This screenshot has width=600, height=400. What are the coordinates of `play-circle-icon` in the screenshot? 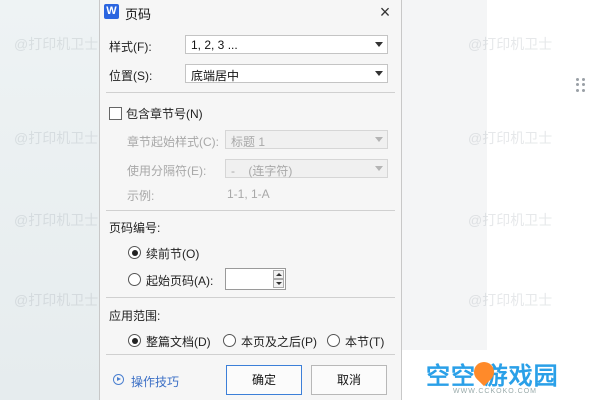 It's located at (118, 379).